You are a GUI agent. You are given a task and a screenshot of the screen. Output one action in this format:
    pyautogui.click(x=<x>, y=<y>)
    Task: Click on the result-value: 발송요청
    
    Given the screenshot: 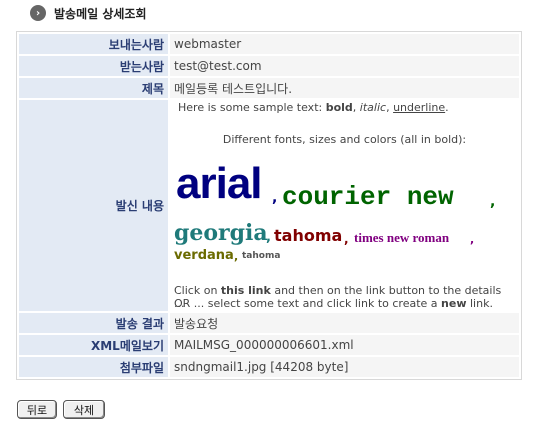 What is the action you would take?
    pyautogui.click(x=344, y=323)
    